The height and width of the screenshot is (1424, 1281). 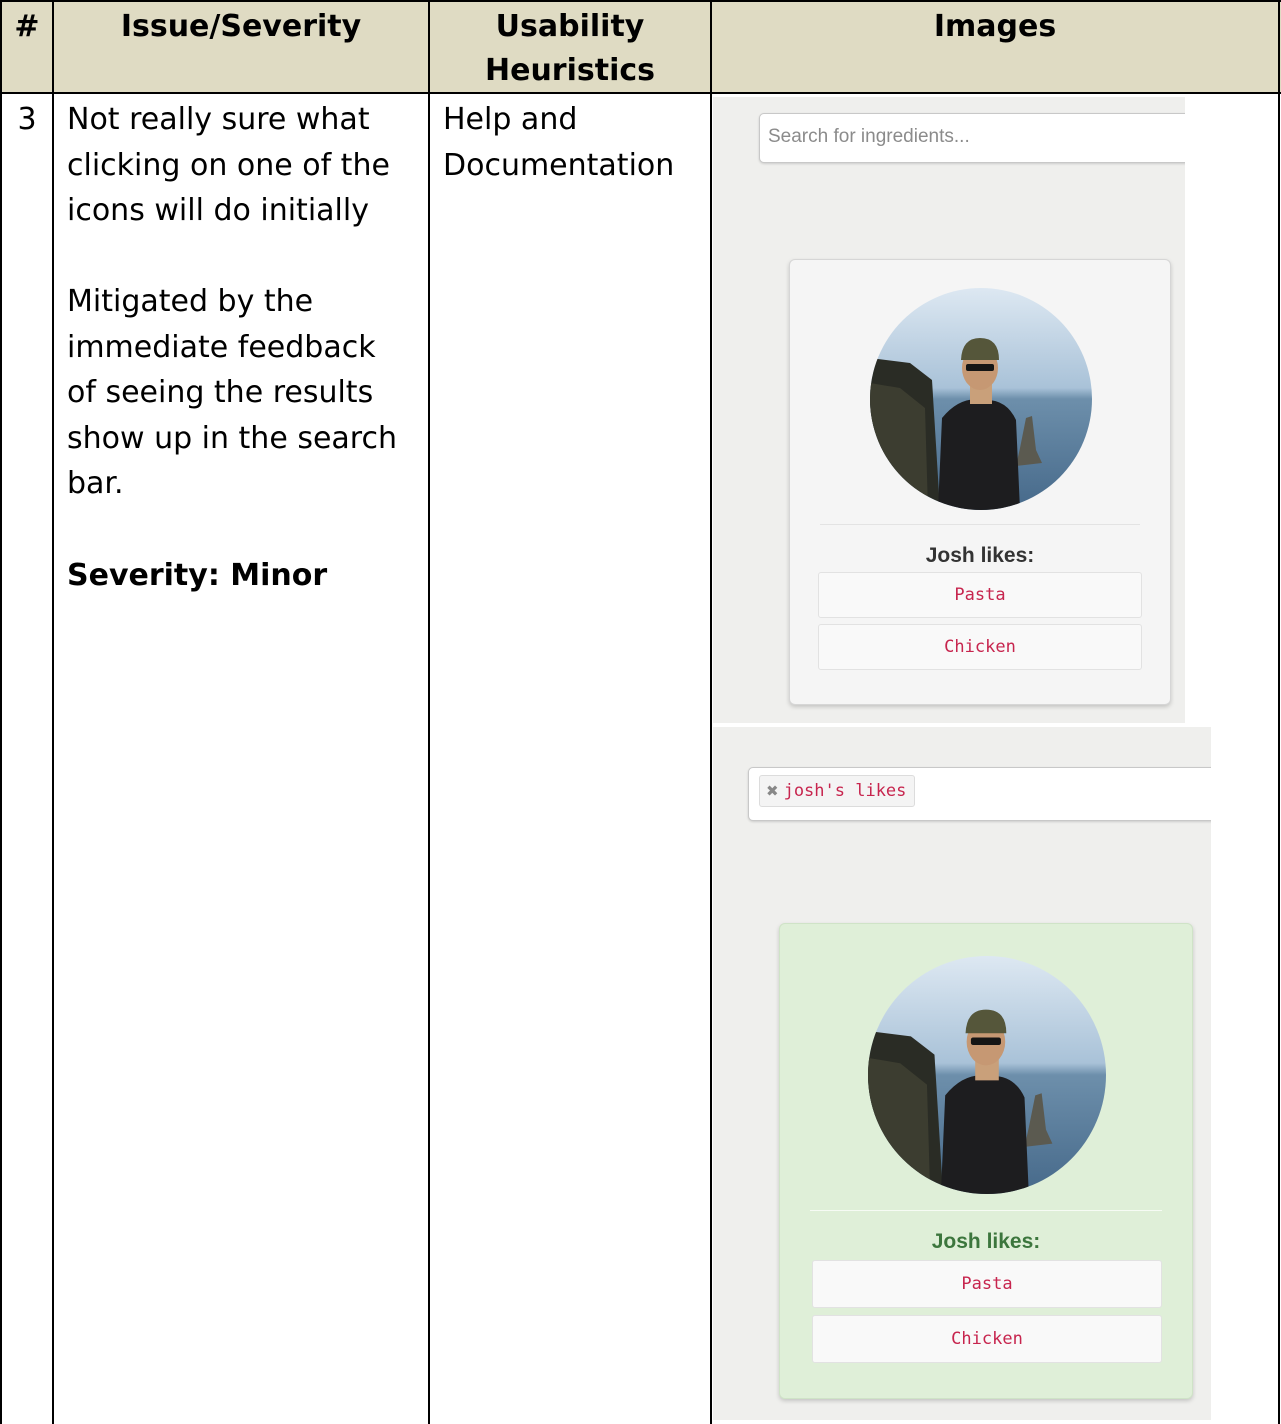 I want to click on issue-line: Not really sure what, so click(x=218, y=119).